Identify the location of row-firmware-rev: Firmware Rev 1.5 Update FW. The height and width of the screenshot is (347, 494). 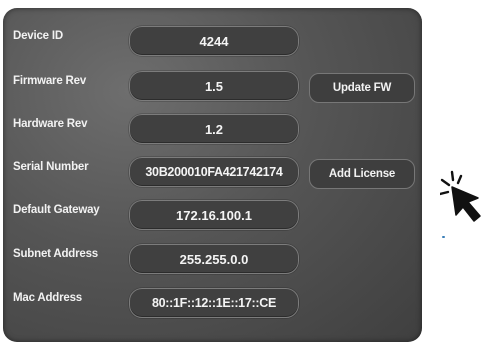
(212, 88).